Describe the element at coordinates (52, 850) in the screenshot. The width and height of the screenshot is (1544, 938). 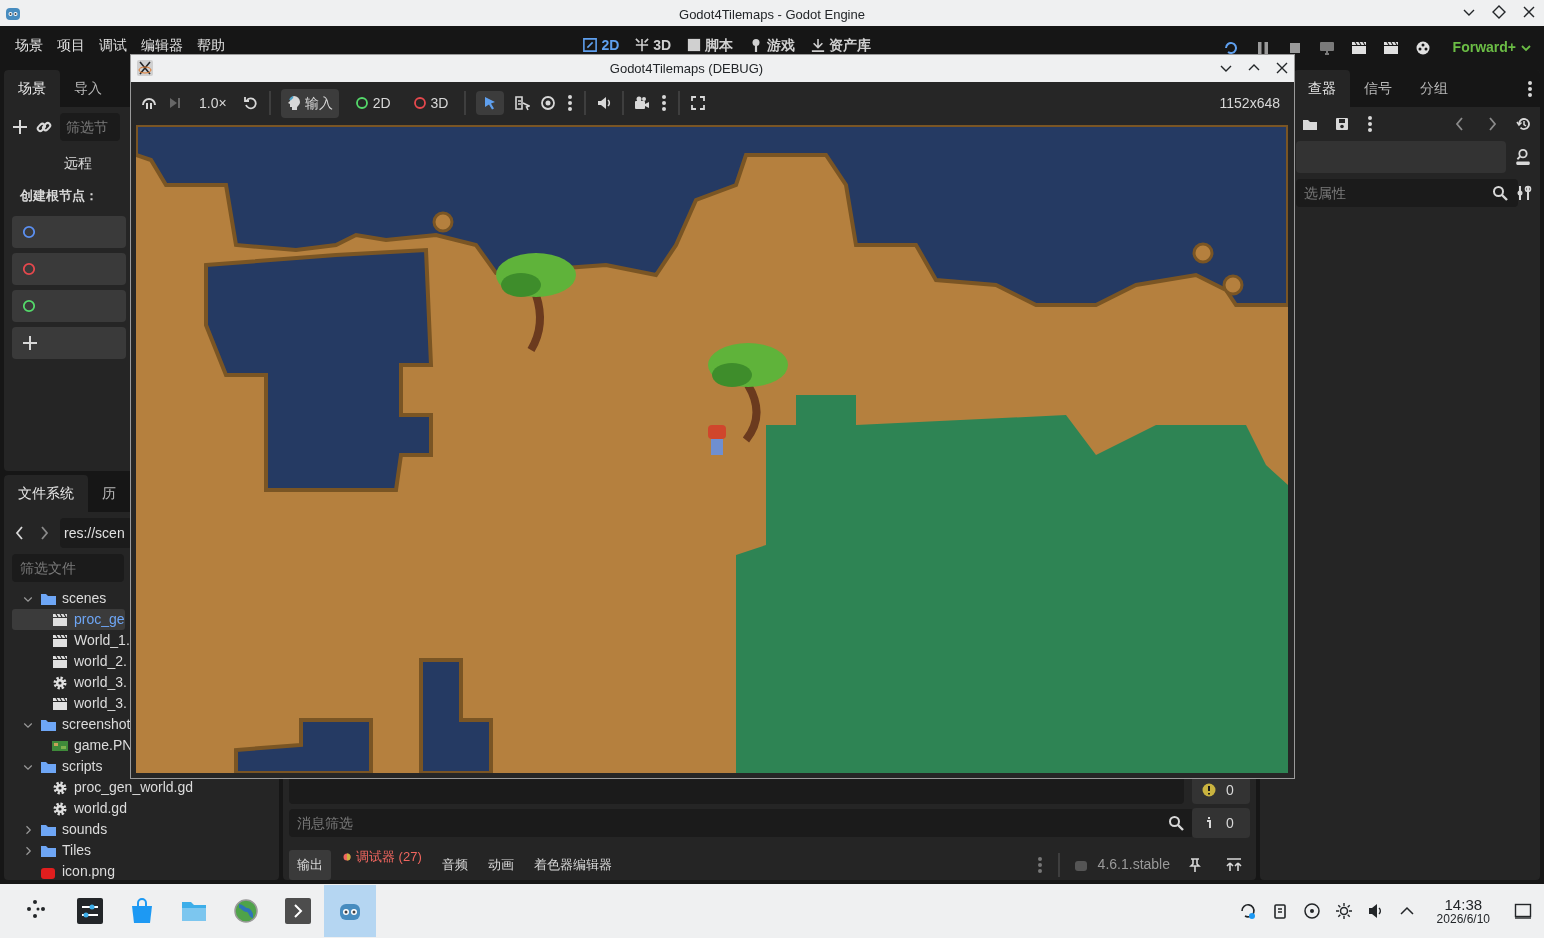
I see `file-tree-item: Tiles` at that location.